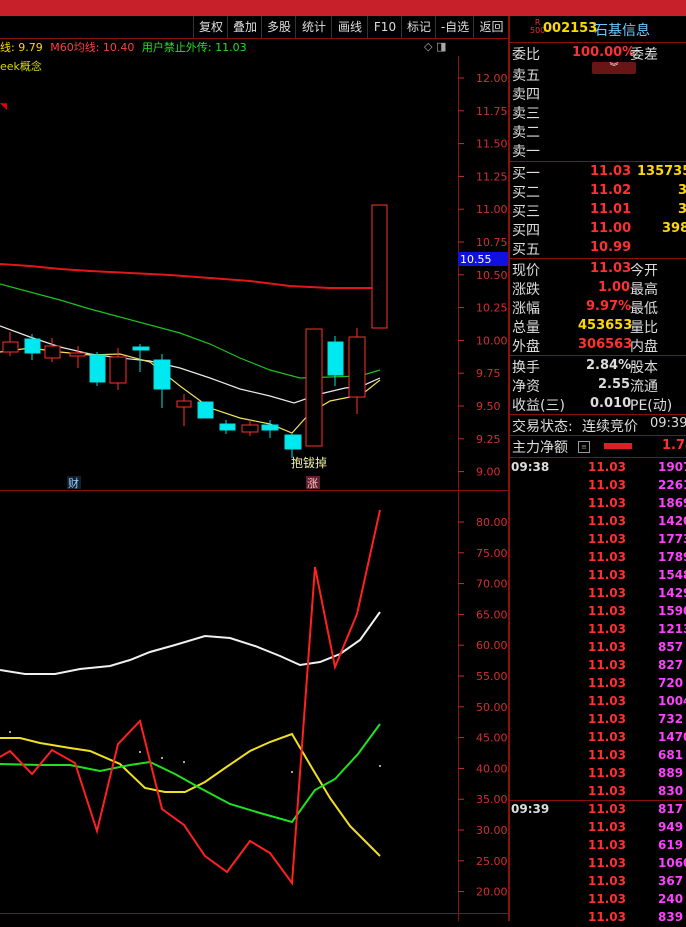 This screenshot has height=927, width=686. I want to click on tick-row: 11.03 2261, so click(598, 486).